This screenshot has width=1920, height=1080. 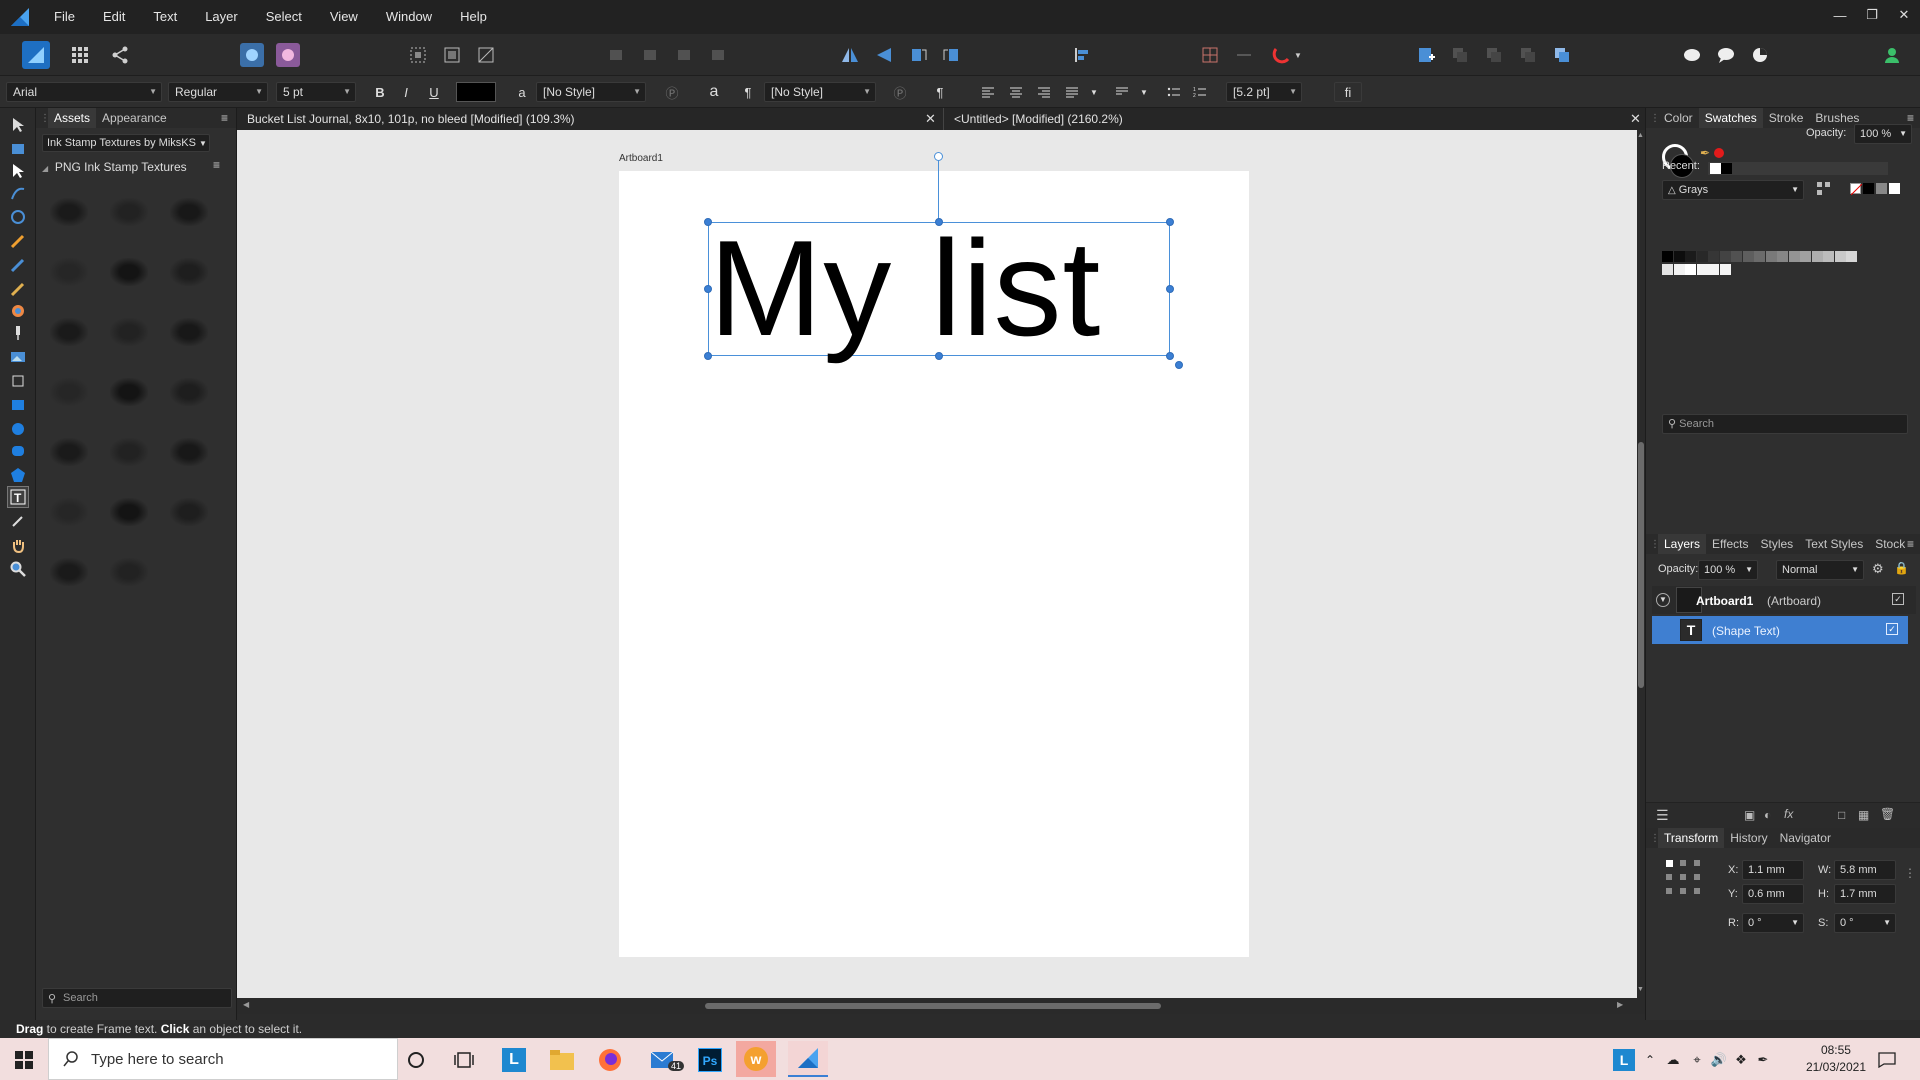 What do you see at coordinates (1072, 92) in the screenshot?
I see `justify-icon` at bounding box center [1072, 92].